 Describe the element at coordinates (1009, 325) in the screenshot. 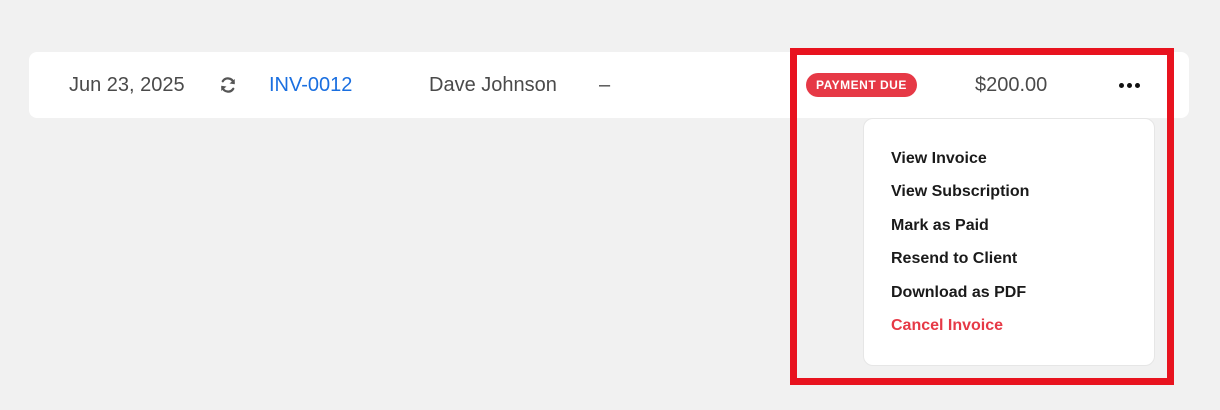

I see `menu-item-cancel-invoice: Cancel Invoice` at that location.